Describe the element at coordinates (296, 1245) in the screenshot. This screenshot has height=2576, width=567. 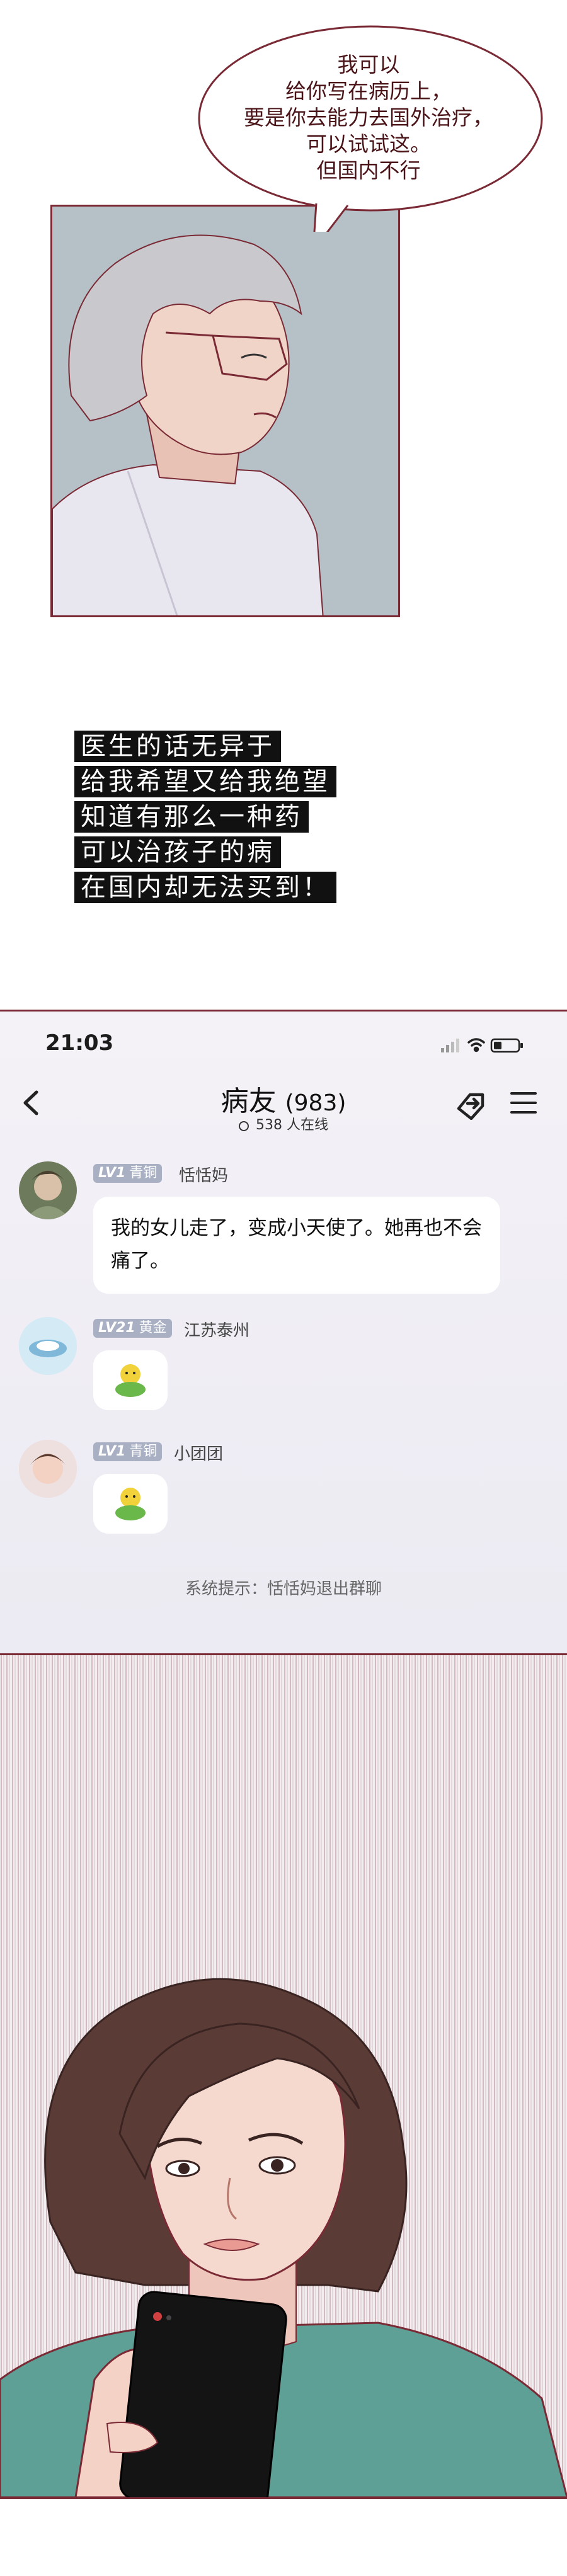
I see `message-bubble: 我的女儿走了，变成小天使了。她再也不会痛了。` at that location.